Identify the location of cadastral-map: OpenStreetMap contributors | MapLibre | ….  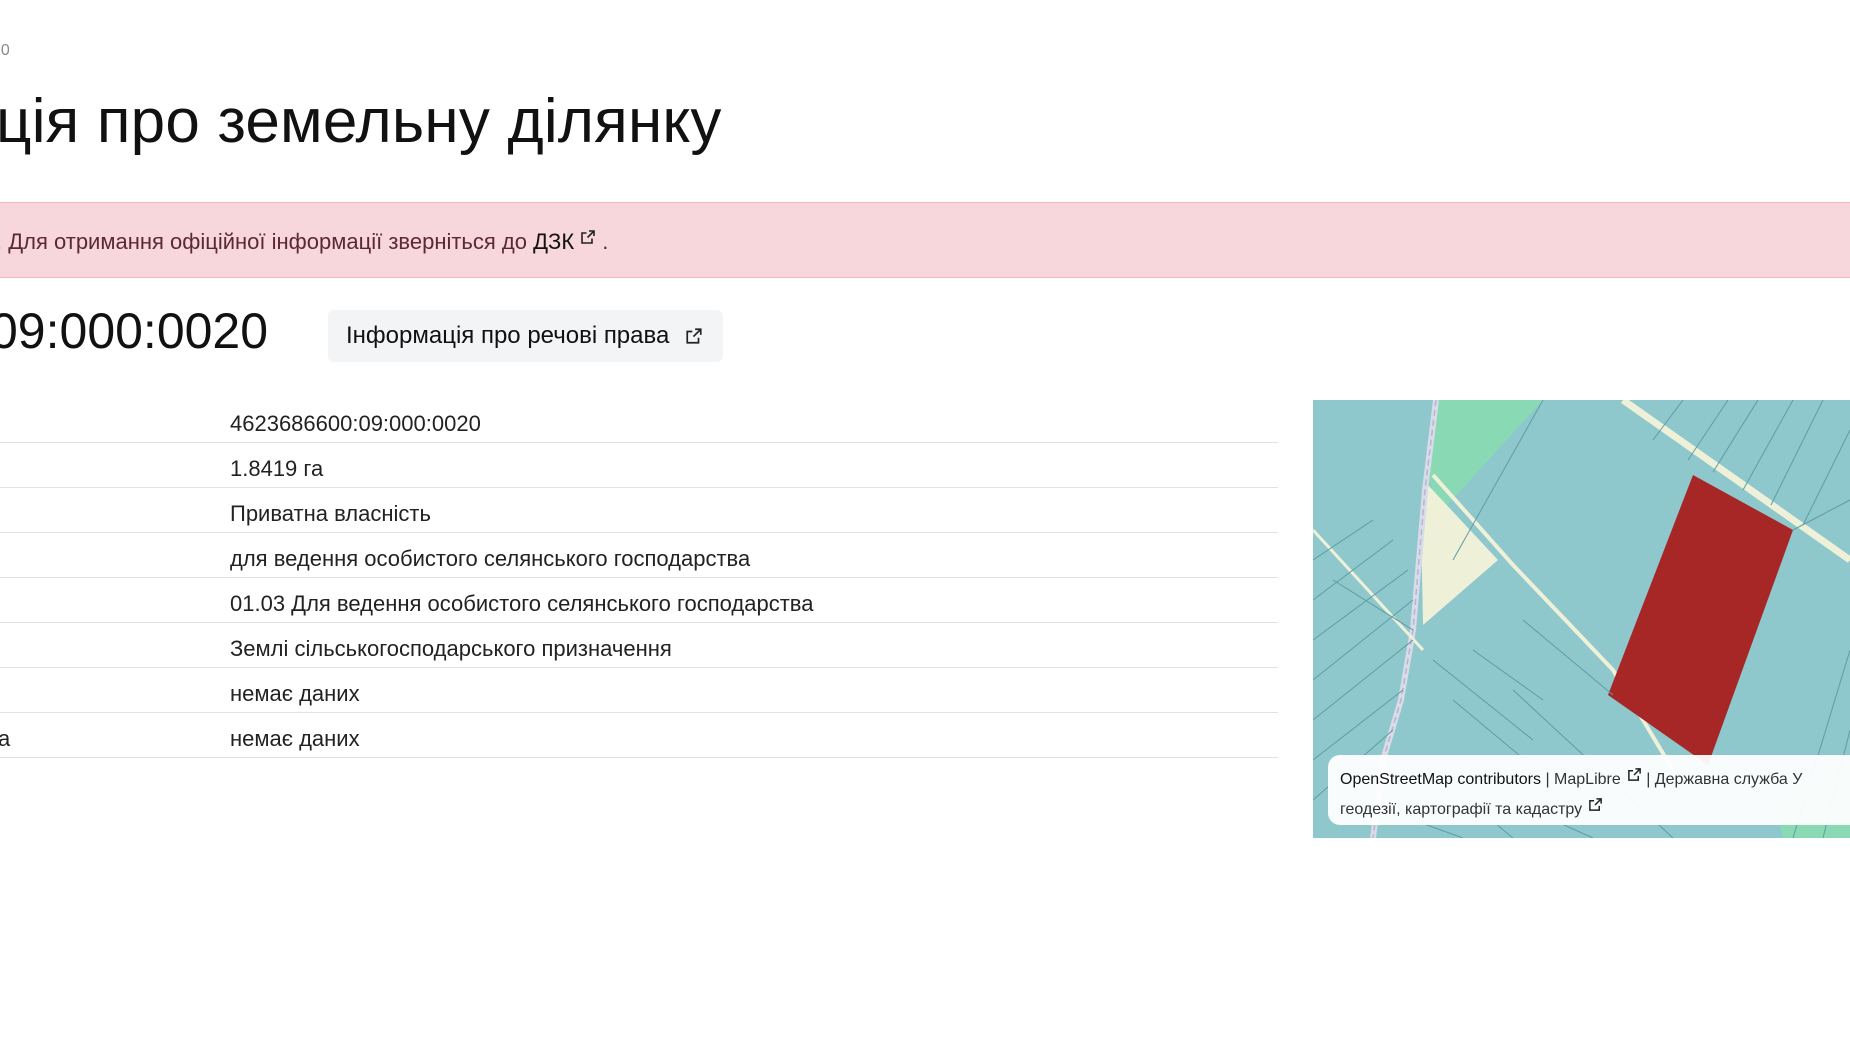
(1581, 619).